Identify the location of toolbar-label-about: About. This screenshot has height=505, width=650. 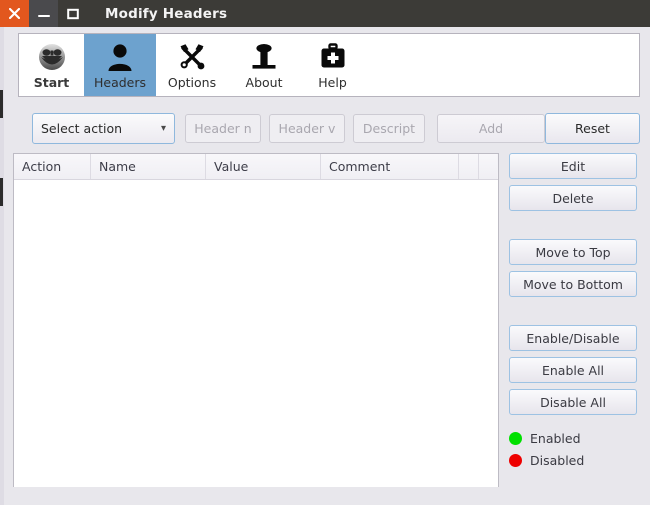
(264, 82).